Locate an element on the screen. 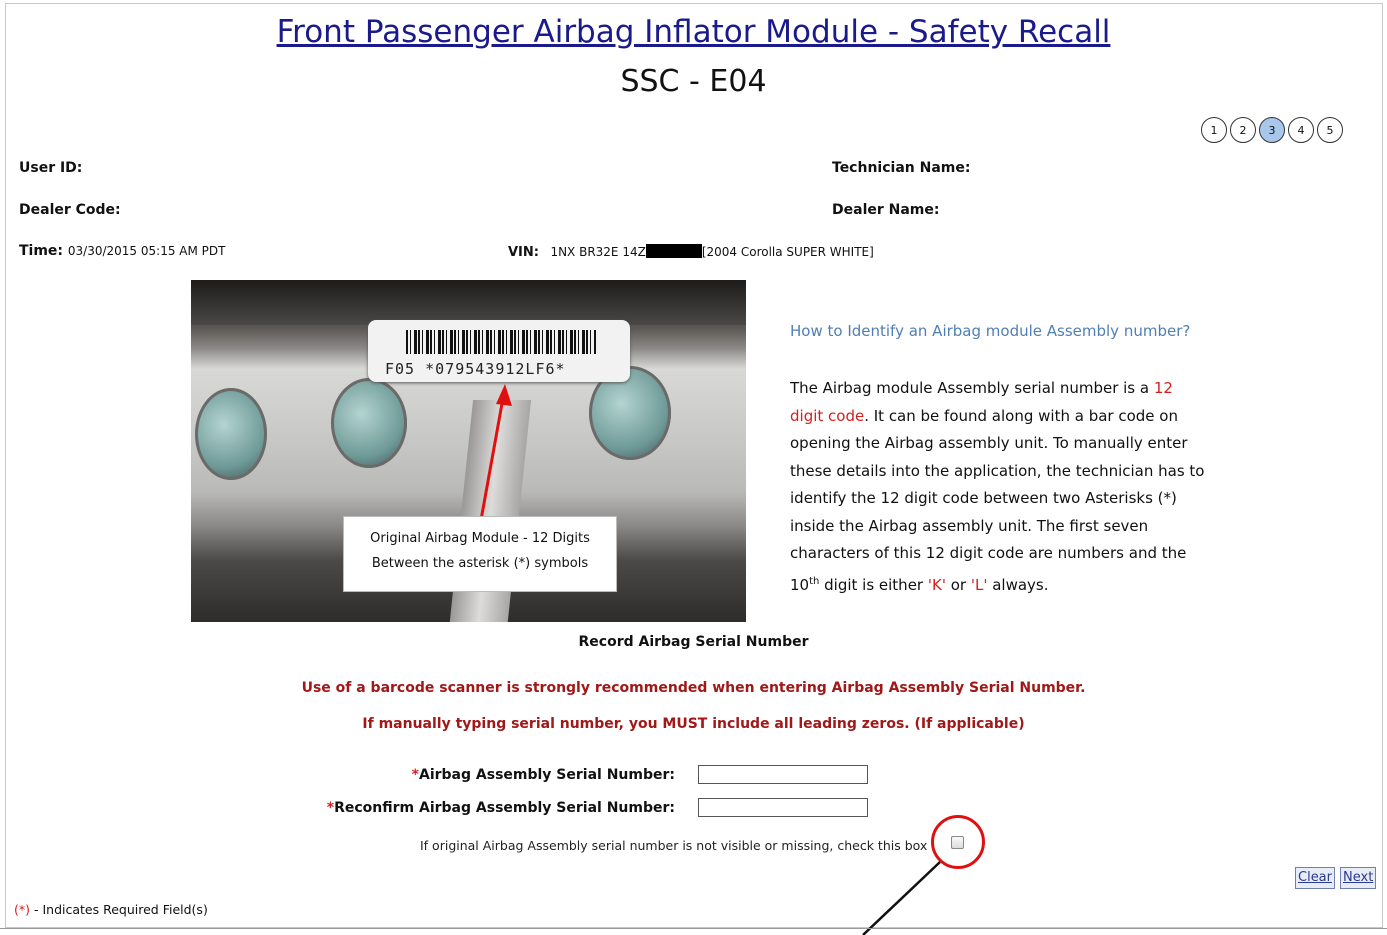  technician-name-label: Technician Name: is located at coordinates (901, 168).